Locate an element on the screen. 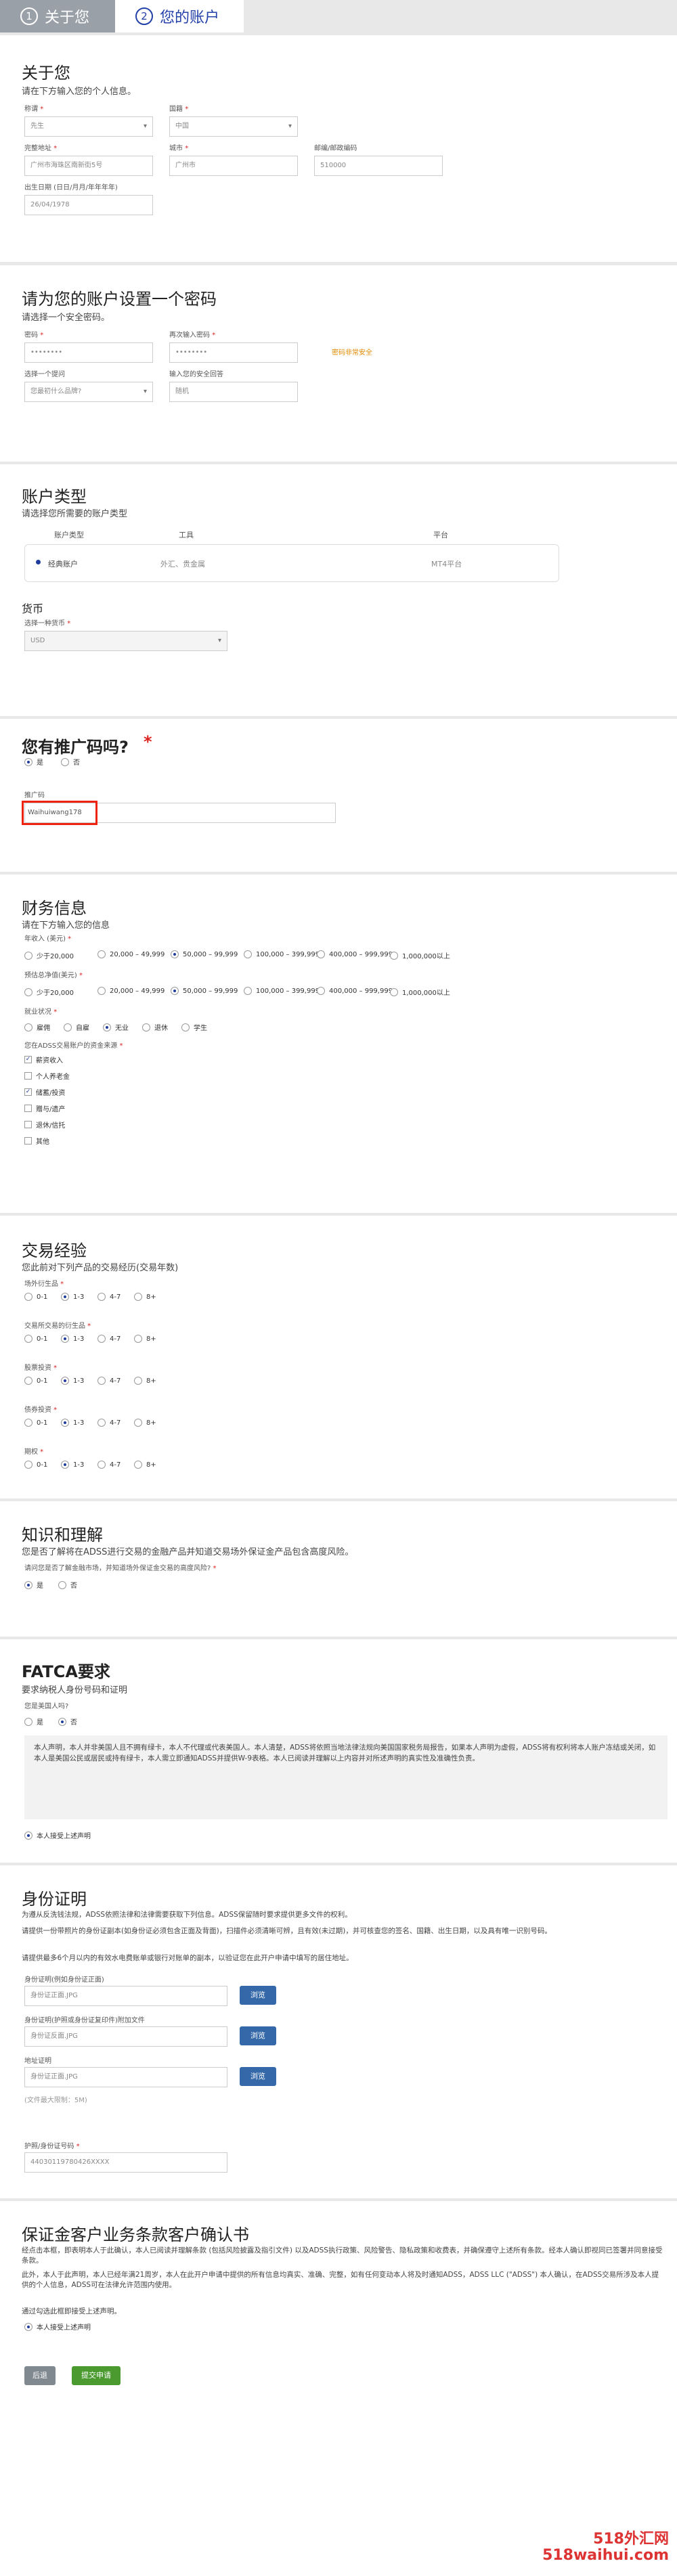  browse-button-2: 浏览 is located at coordinates (258, 2035).